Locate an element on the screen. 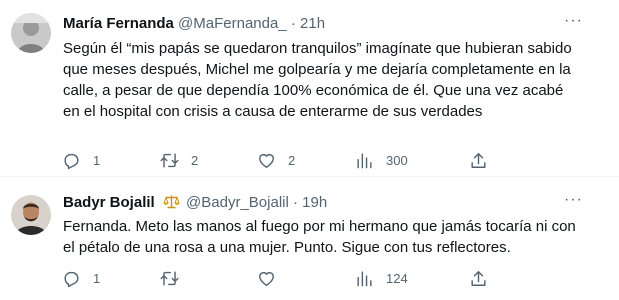 Image resolution: width=619 pixels, height=300 pixels. views-button: 300 is located at coordinates (381, 160).